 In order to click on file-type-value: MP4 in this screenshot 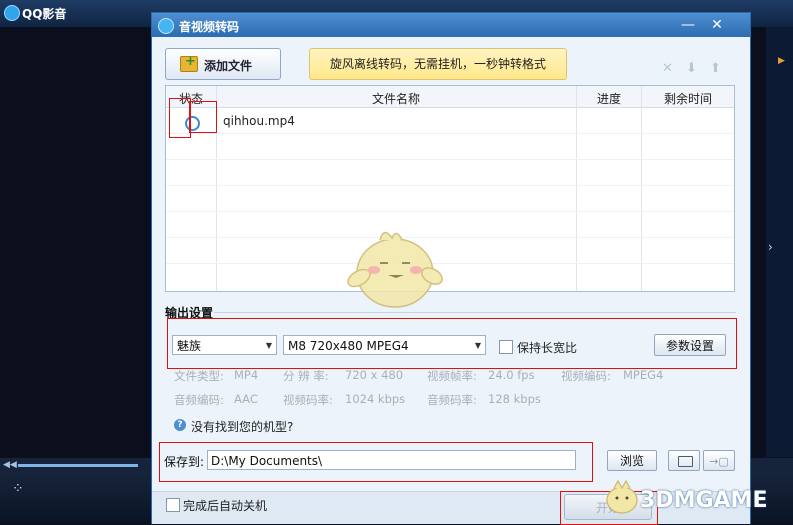, I will do `click(246, 375)`.